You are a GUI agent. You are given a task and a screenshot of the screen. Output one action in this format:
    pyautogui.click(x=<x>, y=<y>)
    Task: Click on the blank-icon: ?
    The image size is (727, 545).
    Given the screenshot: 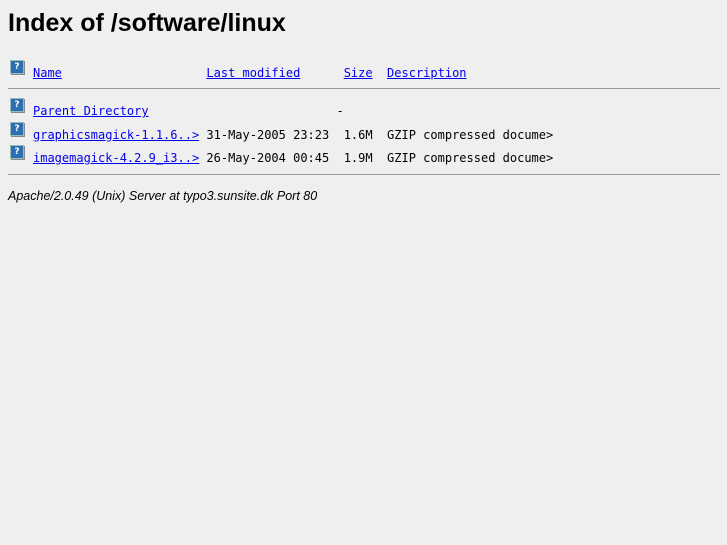 What is the action you would take?
    pyautogui.click(x=17, y=67)
    